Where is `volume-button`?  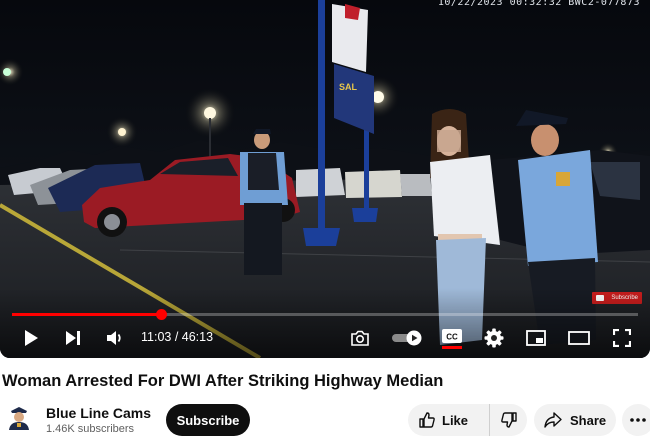
volume-button is located at coordinates (115, 338).